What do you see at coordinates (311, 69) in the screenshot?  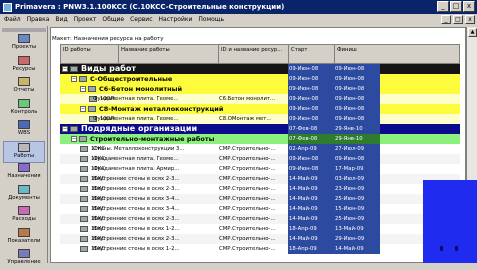 I see `cell-start: 09-Июн-08` at bounding box center [311, 69].